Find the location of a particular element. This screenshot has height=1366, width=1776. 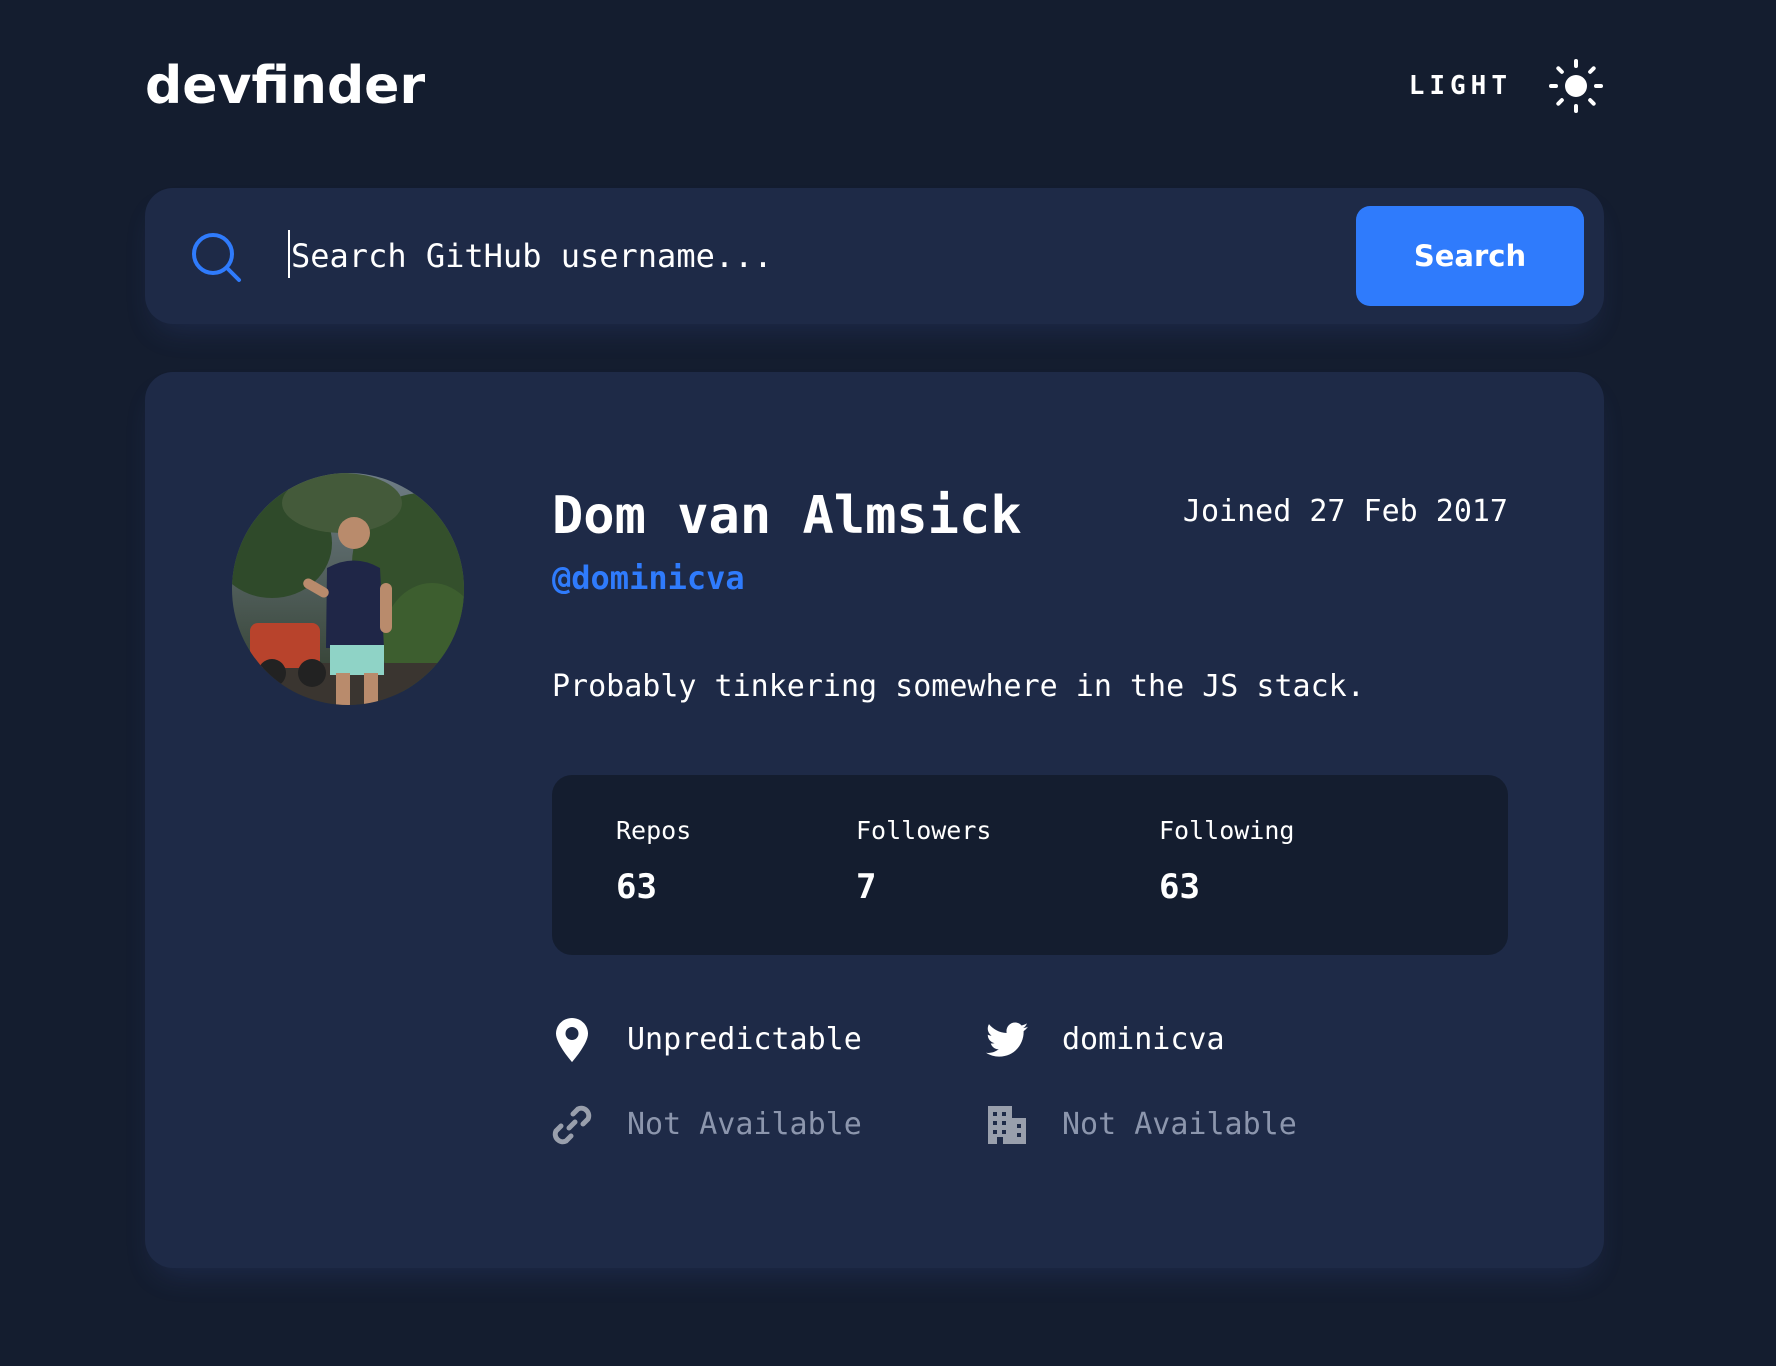

website-item: Not Available is located at coordinates (706, 1125).